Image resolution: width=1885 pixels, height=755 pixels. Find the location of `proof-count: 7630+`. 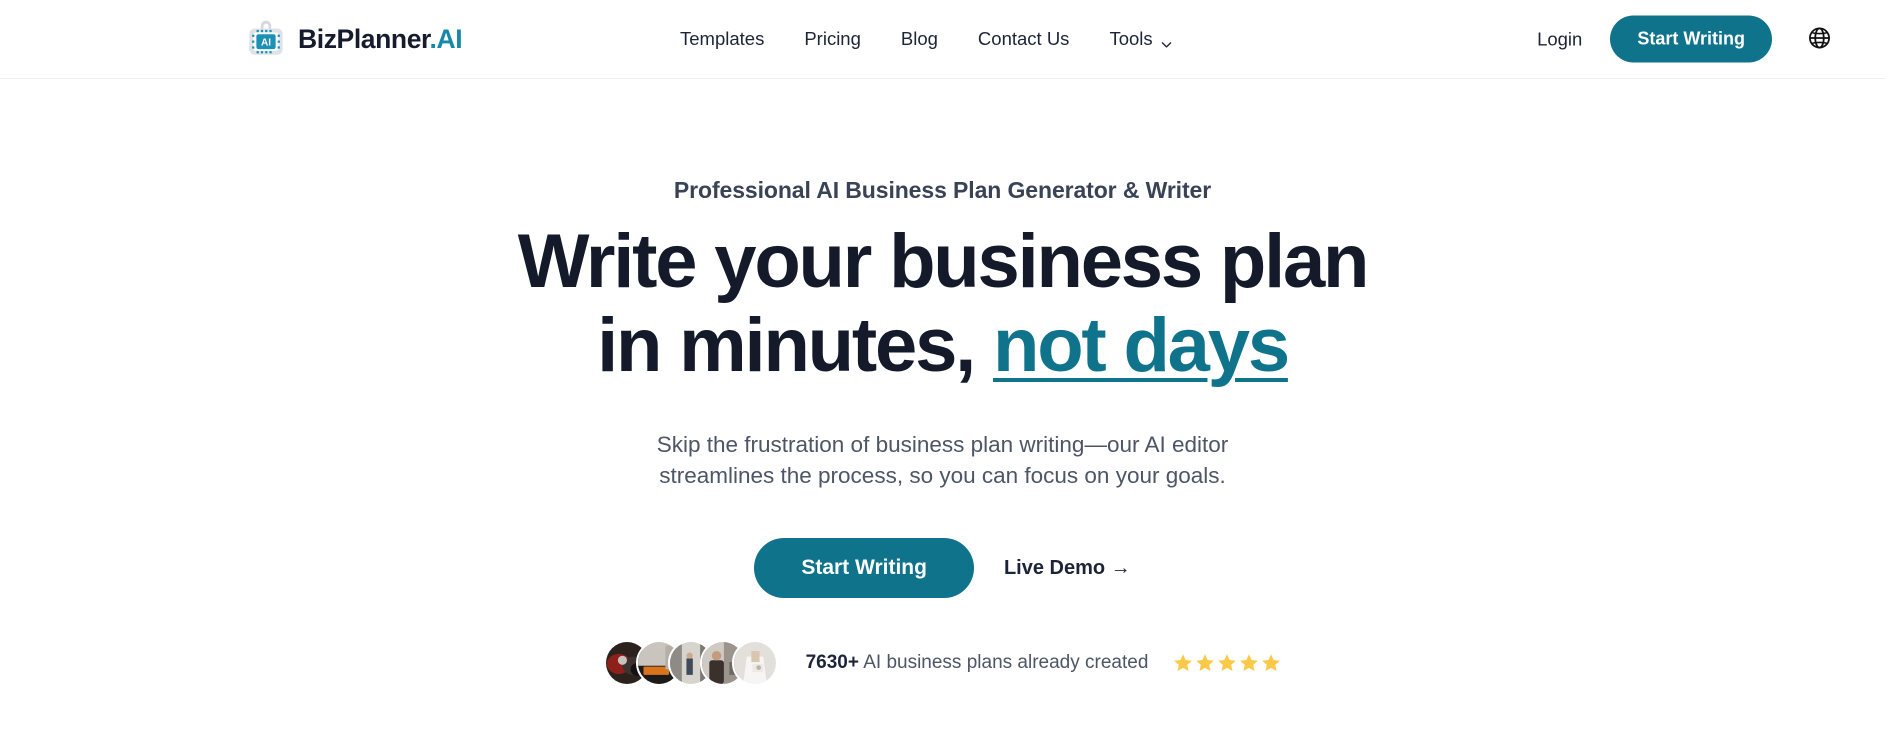

proof-count: 7630+ is located at coordinates (832, 663).